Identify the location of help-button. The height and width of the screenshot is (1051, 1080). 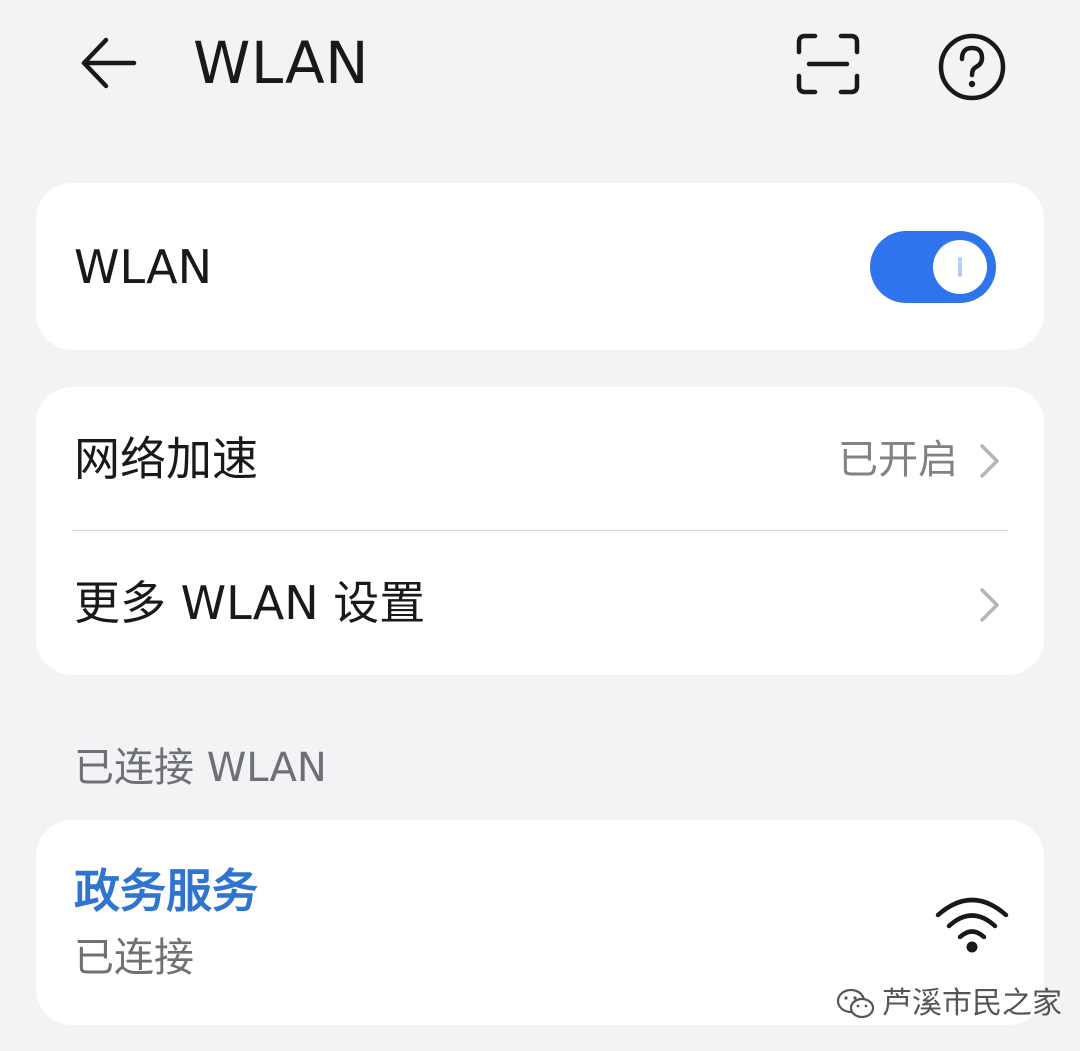
(972, 67).